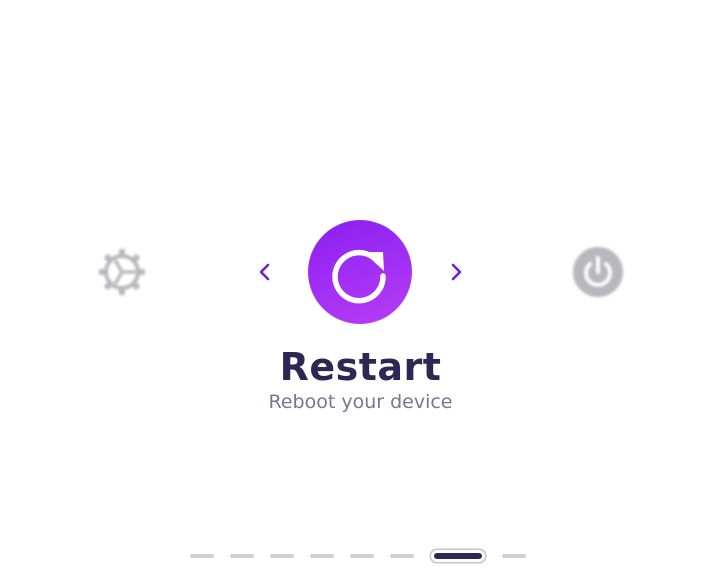  I want to click on previous-arrow-button, so click(265, 272).